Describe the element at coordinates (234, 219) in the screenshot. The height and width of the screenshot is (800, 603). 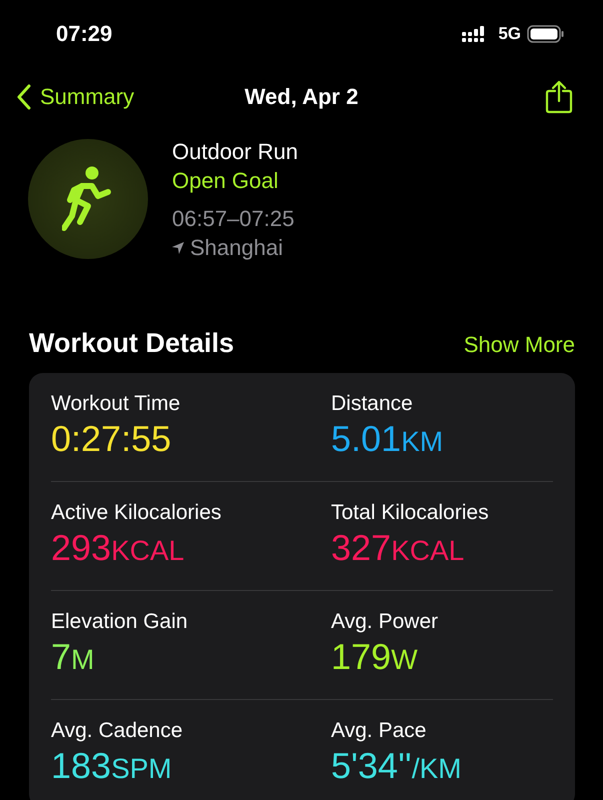
I see `workout-time-range: 06:57–07:25` at that location.